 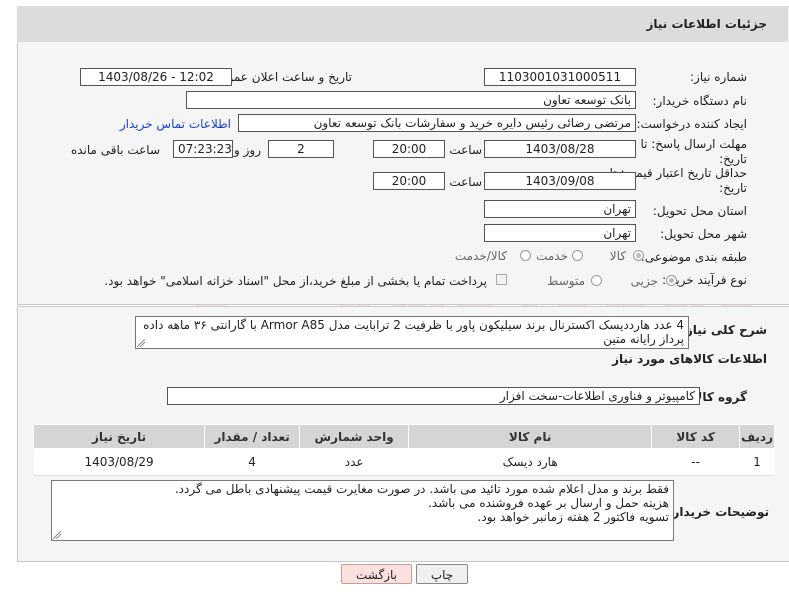 What do you see at coordinates (501, 279) in the screenshot?
I see `treasury-payment-checkbox` at bounding box center [501, 279].